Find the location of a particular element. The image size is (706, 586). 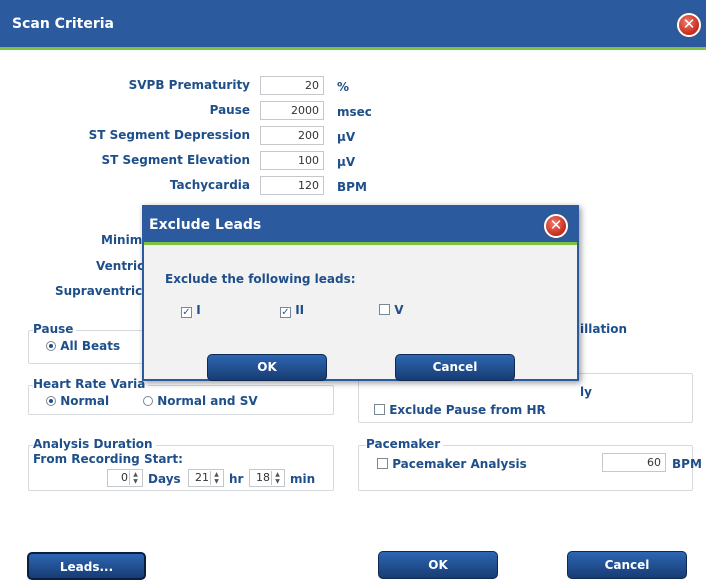

st-elevation-unit: µV is located at coordinates (346, 162).